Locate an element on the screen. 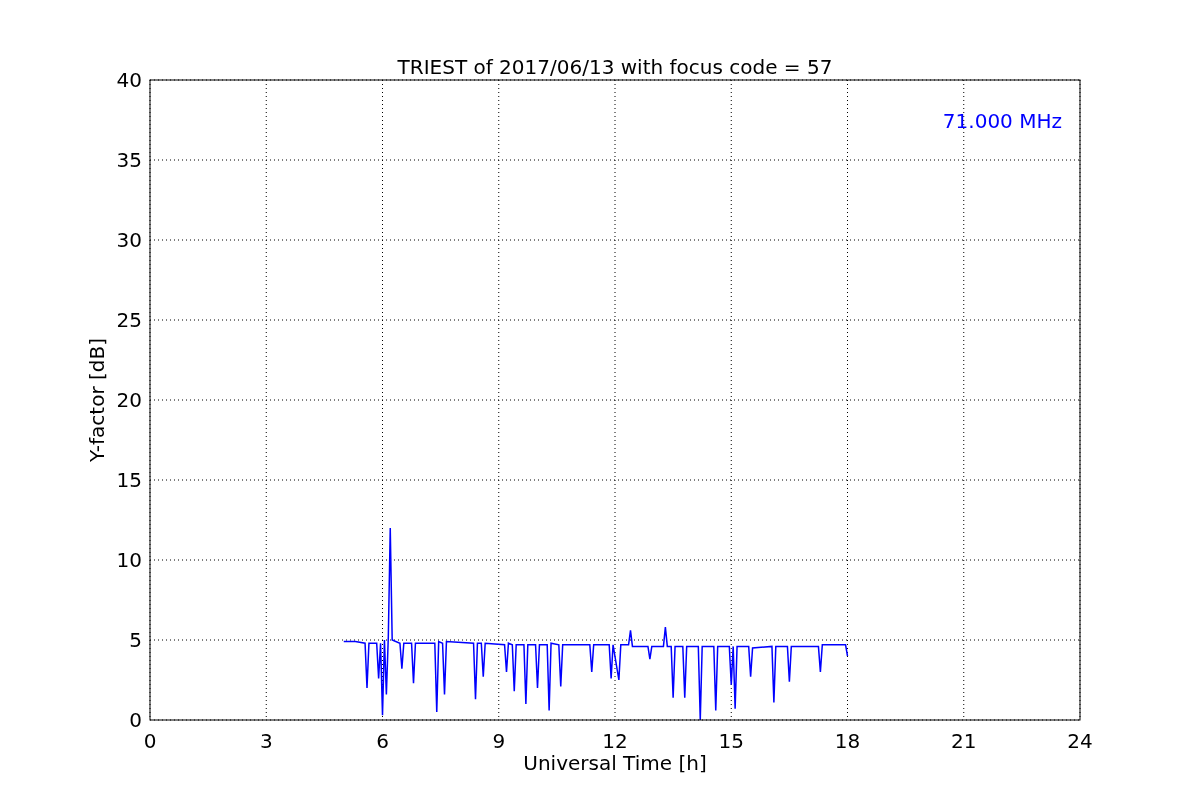 The width and height of the screenshot is (1200, 800). y-tick-label: 20 is located at coordinates (129, 400).